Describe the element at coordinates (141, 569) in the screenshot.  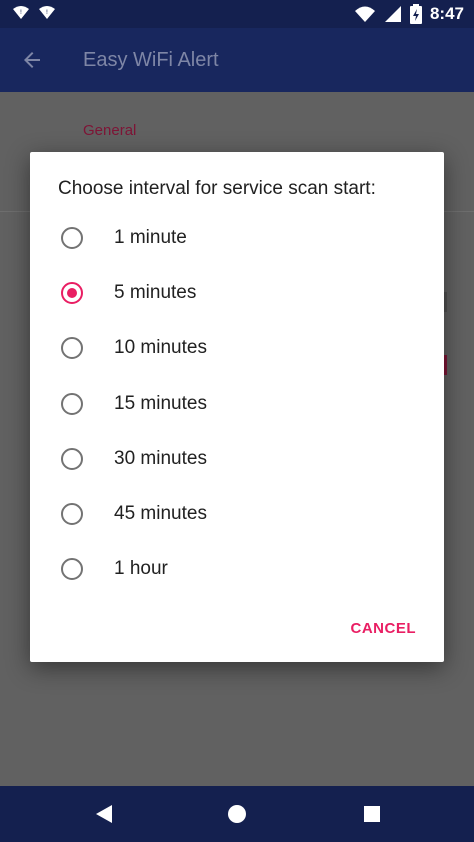
I see `option-label: 1 hour` at that location.